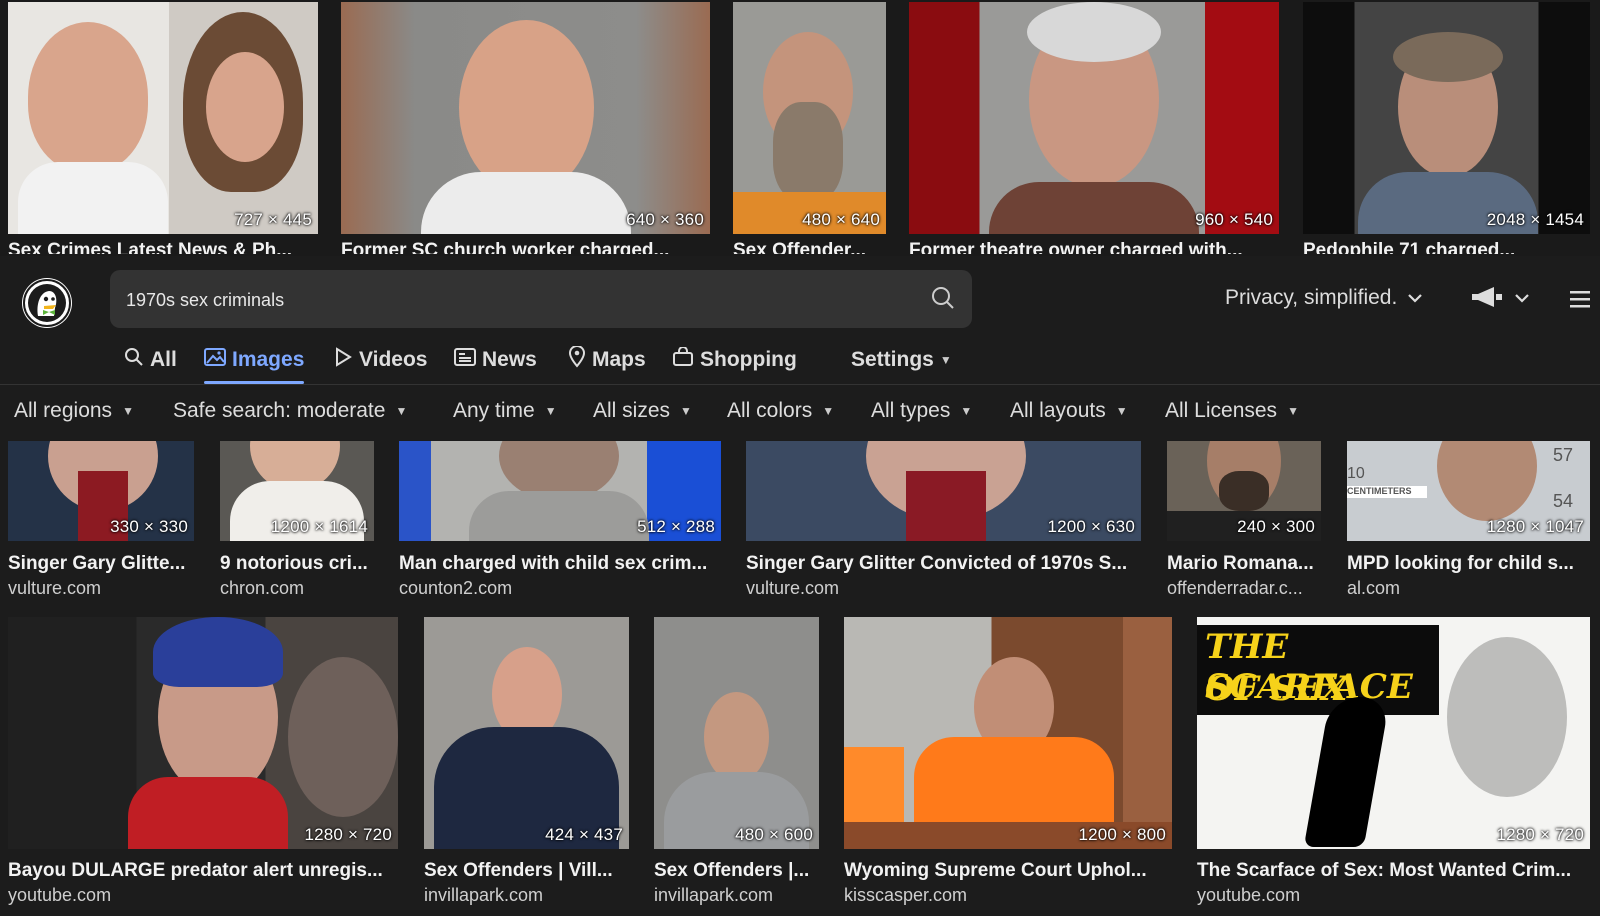 The image size is (1600, 916). Describe the element at coordinates (63, 410) in the screenshot. I see `filter-label: All regions` at that location.